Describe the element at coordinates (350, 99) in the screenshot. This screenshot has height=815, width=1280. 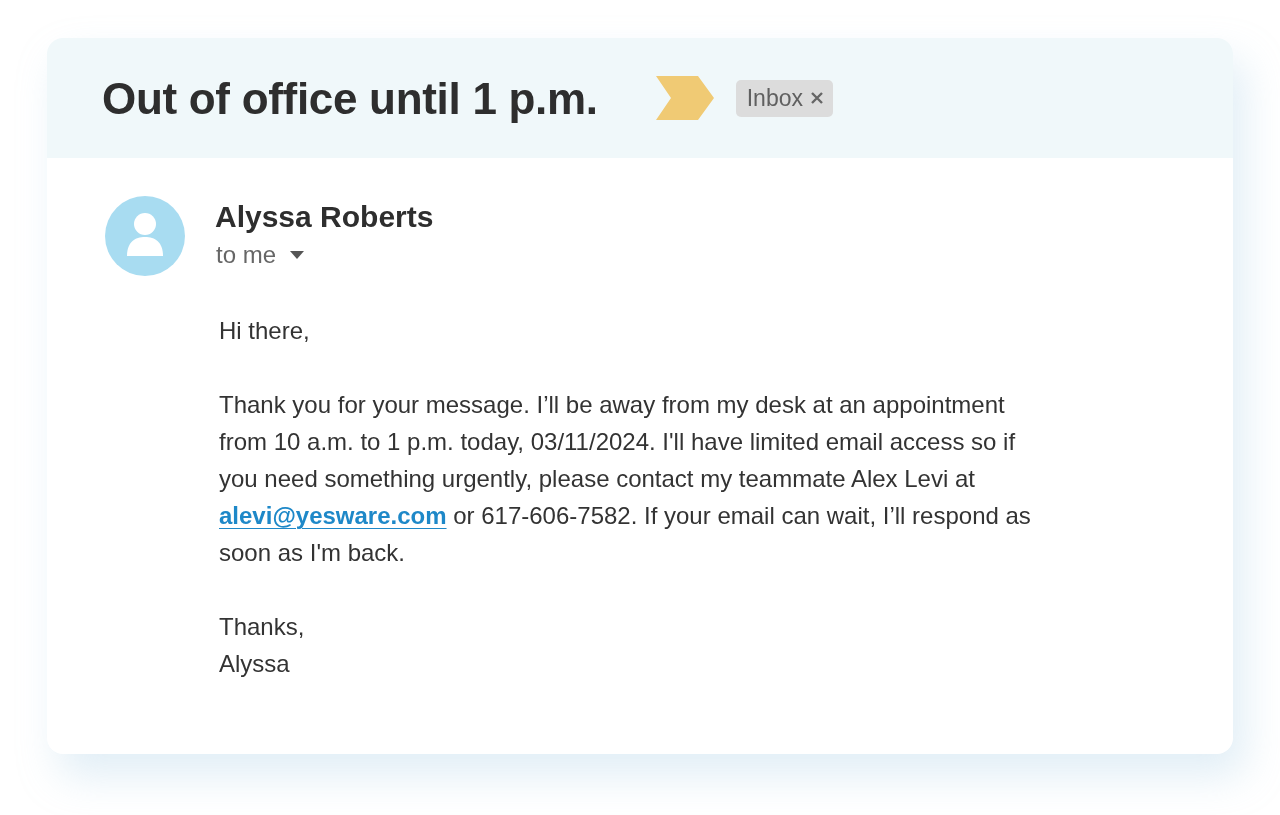
I see `email-subject: Out of office until 1 p.m.` at that location.